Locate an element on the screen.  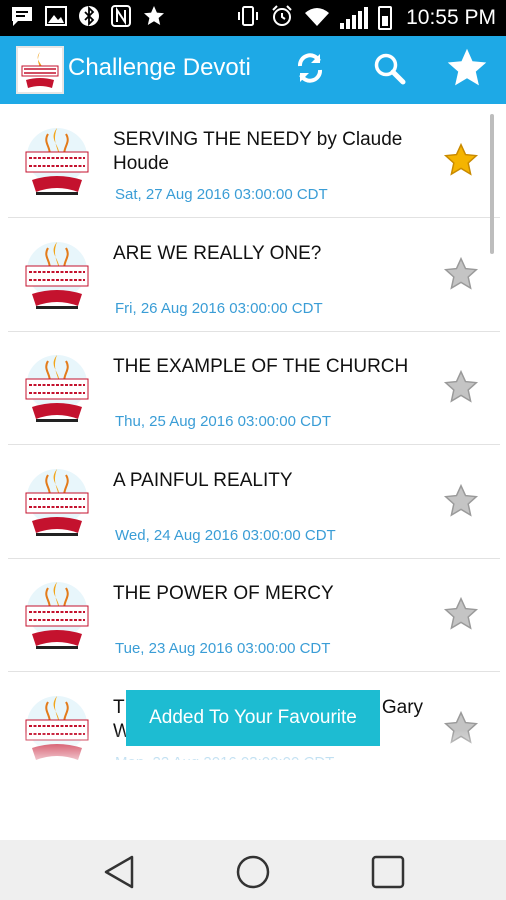
bluetooth-icon is located at coordinates (89, 18).